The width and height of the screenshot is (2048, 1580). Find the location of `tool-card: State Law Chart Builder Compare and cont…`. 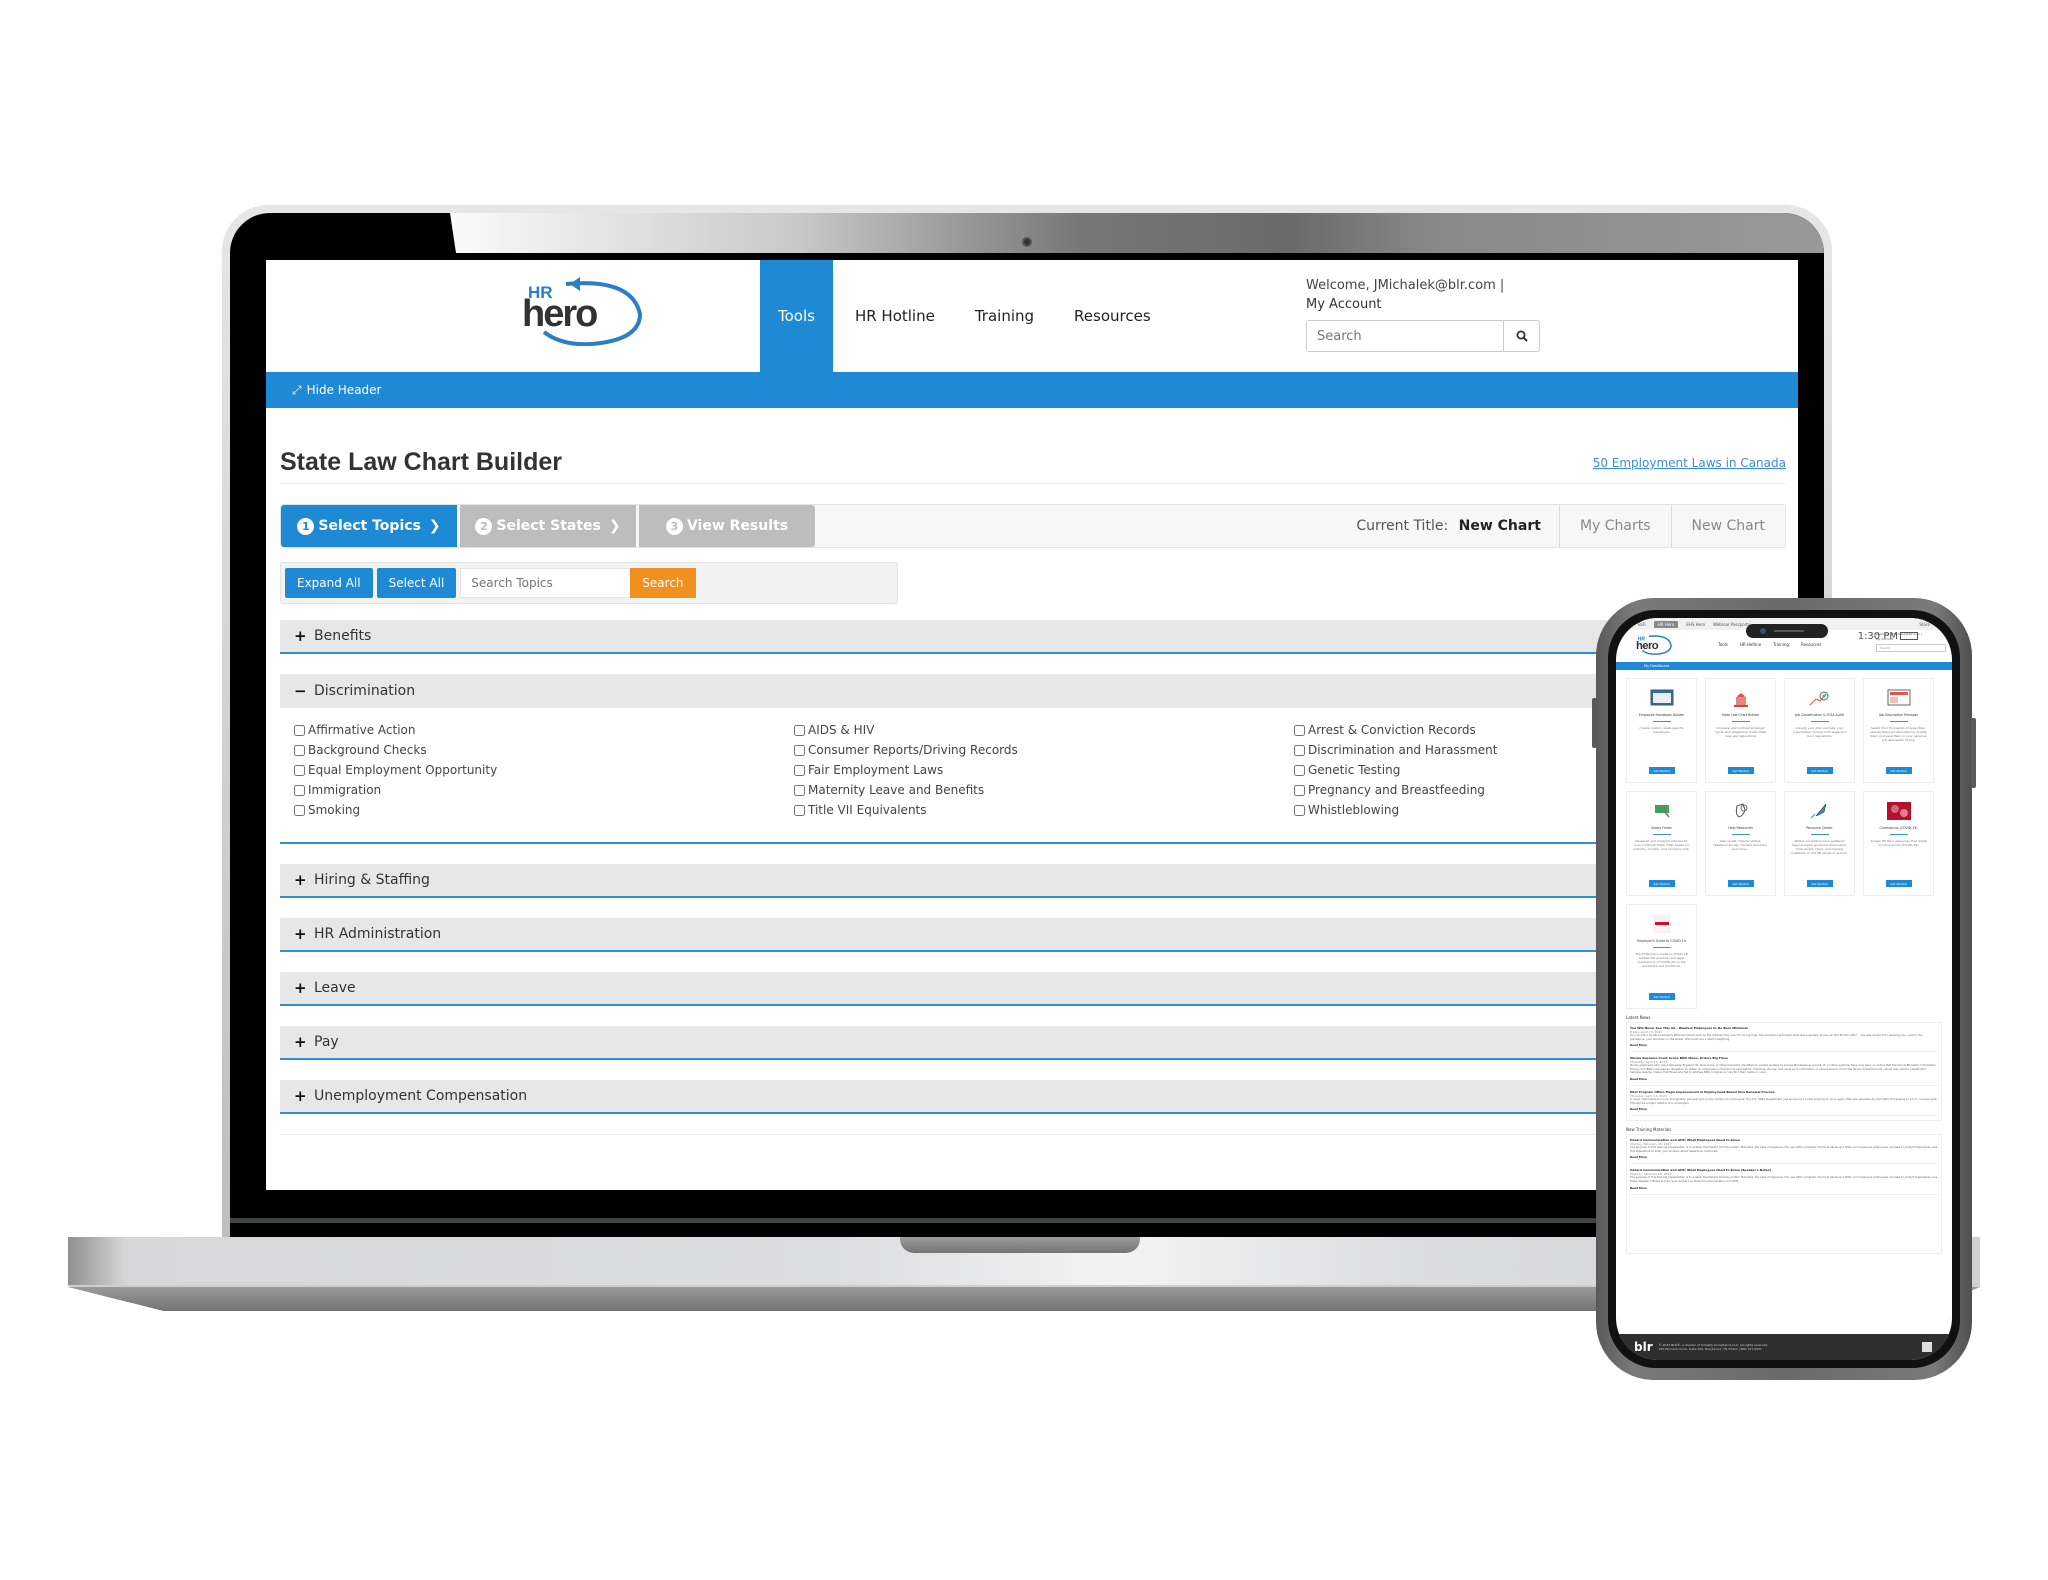

tool-card: State Law Chart Builder Compare and cont… is located at coordinates (1740, 730).